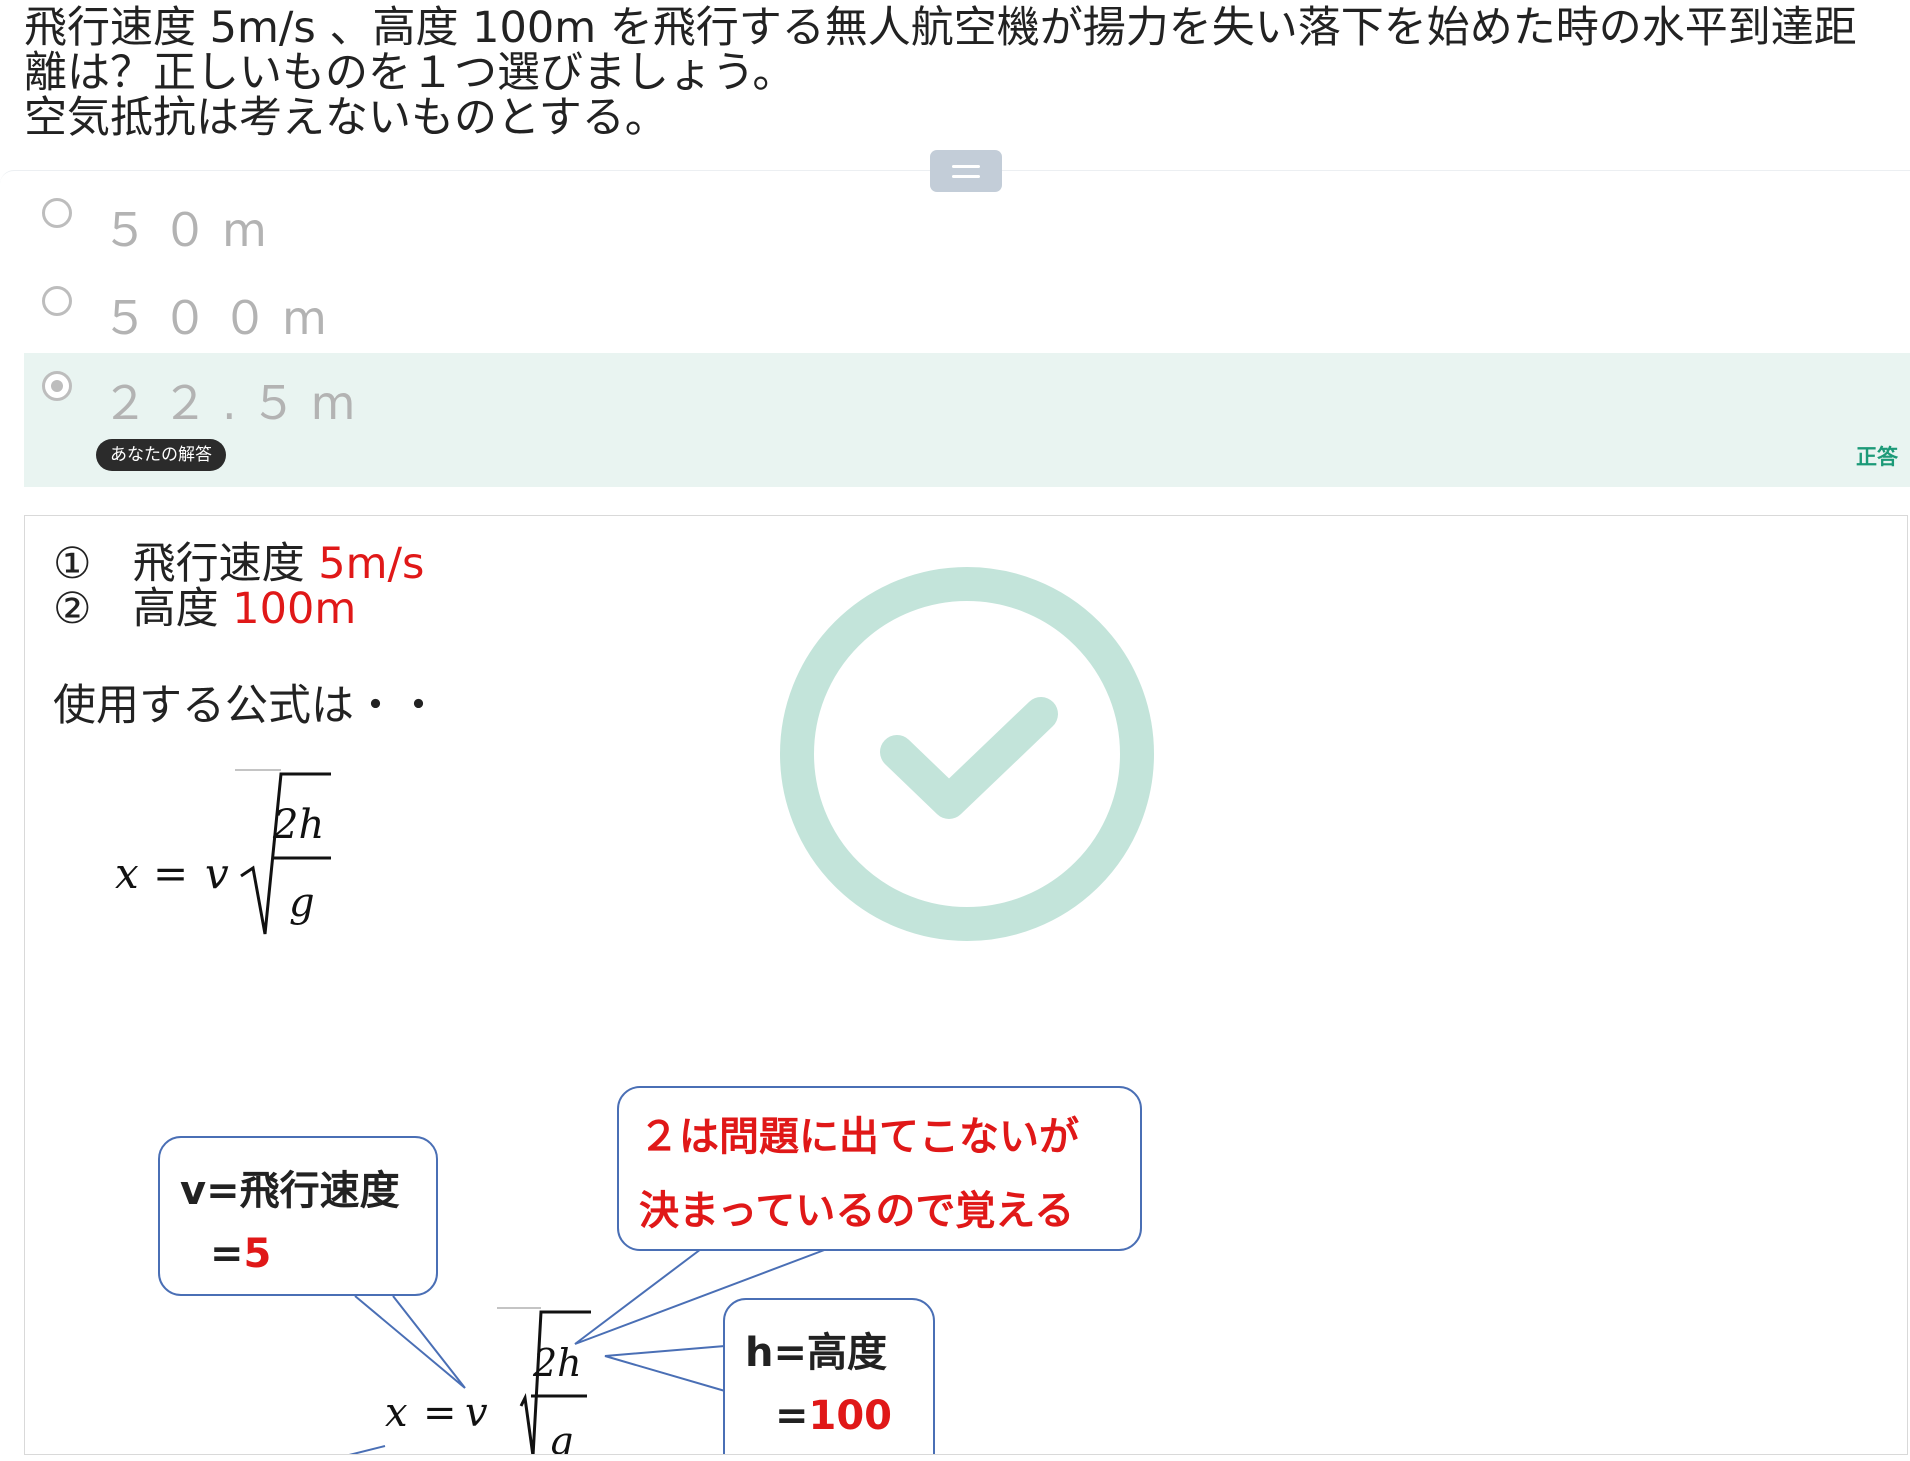 The width and height of the screenshot is (1910, 1461). What do you see at coordinates (850, 1416) in the screenshot?
I see `callout-h-value: 100` at bounding box center [850, 1416].